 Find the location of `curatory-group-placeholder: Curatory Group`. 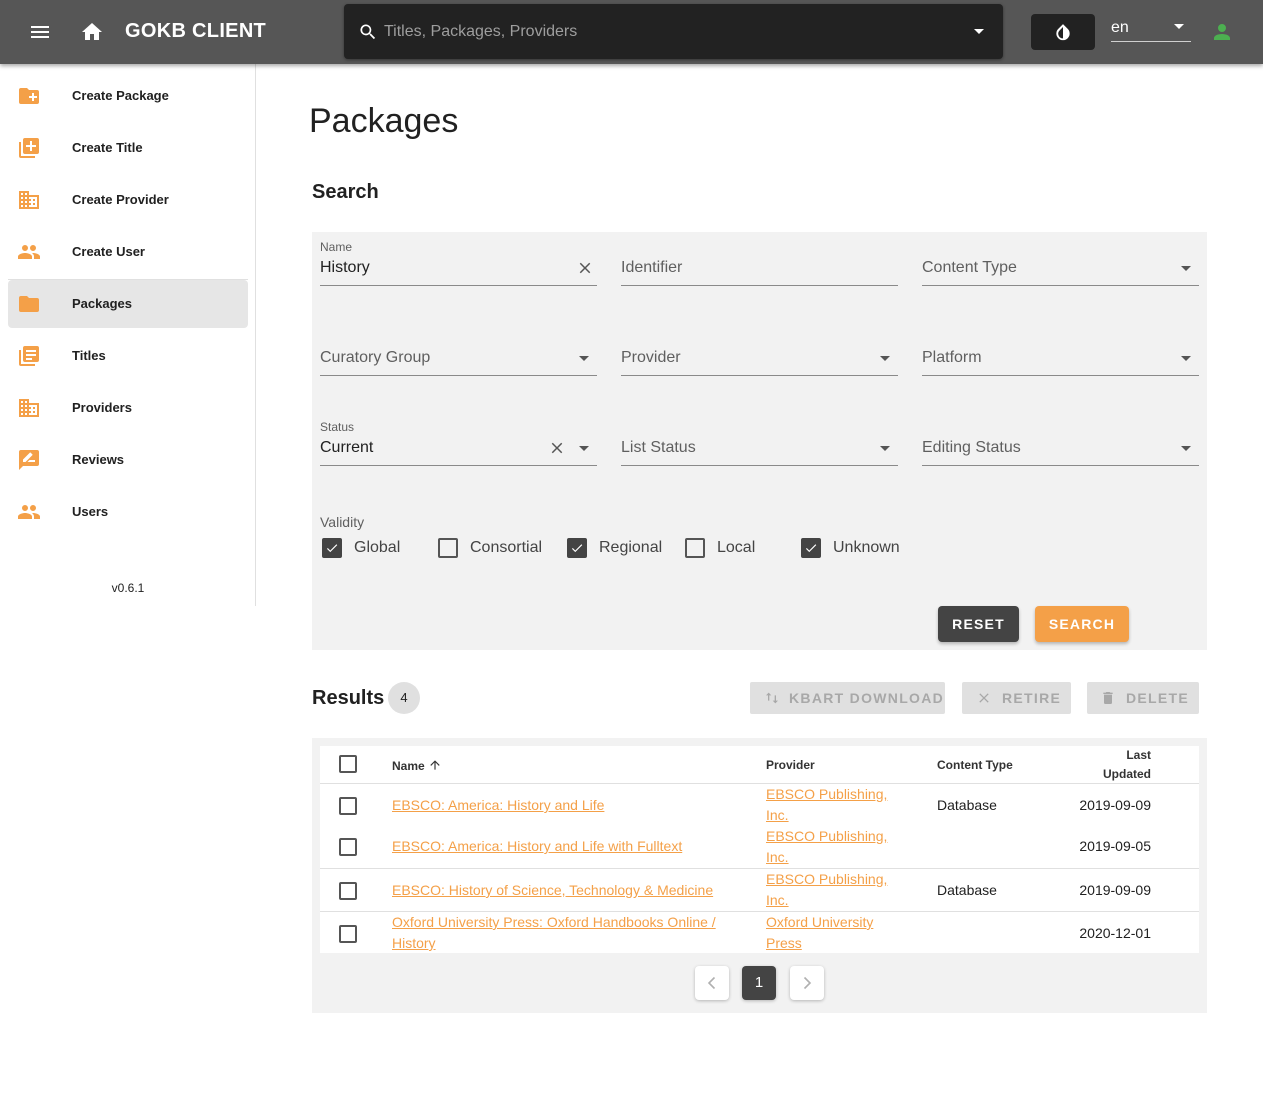

curatory-group-placeholder: Curatory Group is located at coordinates (375, 357).